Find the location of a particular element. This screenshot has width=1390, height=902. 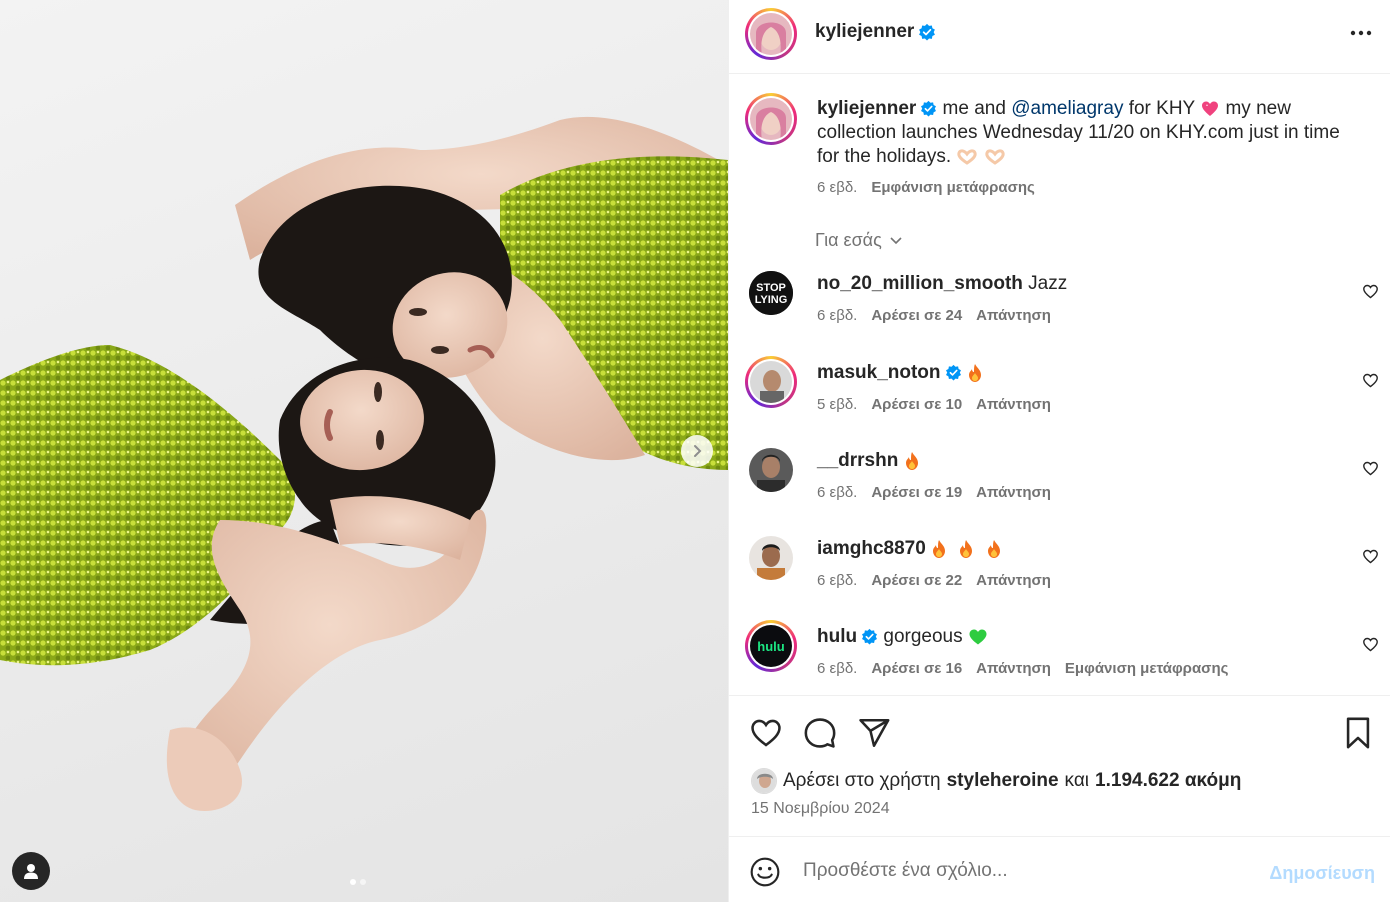

author-username: kyliejenner is located at coordinates (875, 32).